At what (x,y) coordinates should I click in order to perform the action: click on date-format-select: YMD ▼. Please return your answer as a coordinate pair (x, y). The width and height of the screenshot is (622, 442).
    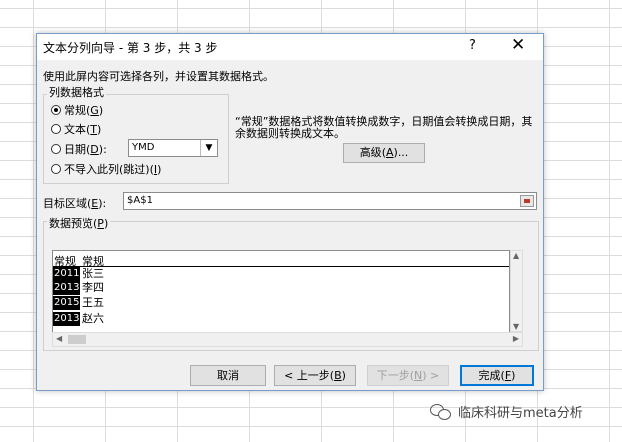
    Looking at the image, I should click on (173, 148).